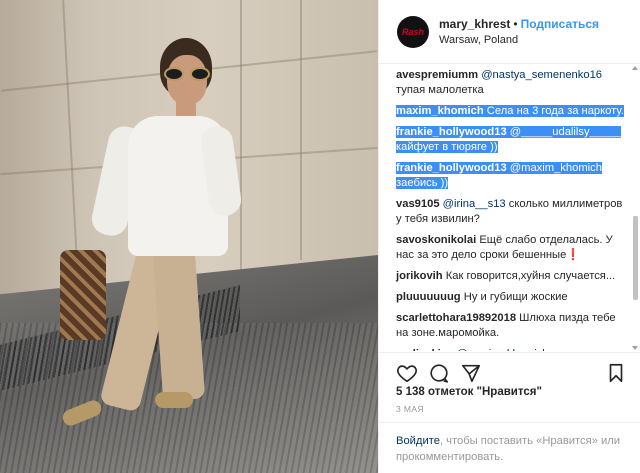 The height and width of the screenshot is (473, 640). What do you see at coordinates (418, 441) in the screenshot?
I see `login-link: Войдите` at bounding box center [418, 441].